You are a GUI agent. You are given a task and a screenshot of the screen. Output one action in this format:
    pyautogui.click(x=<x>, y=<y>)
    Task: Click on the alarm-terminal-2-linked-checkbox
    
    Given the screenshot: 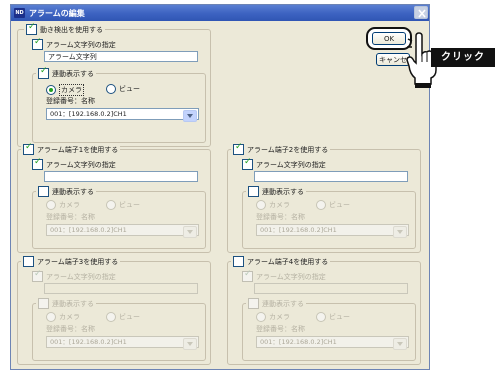 What is the action you would take?
    pyautogui.click(x=253, y=191)
    